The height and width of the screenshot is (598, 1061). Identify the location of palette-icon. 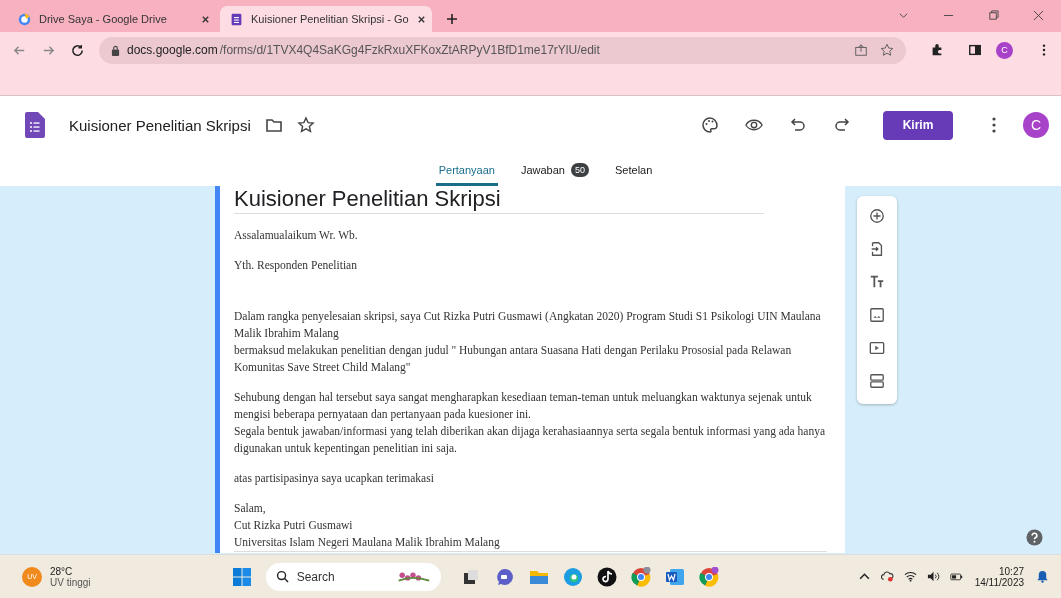
(710, 125).